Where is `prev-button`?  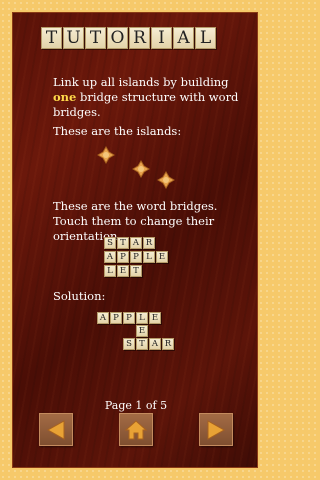
prev-button is located at coordinates (56, 429).